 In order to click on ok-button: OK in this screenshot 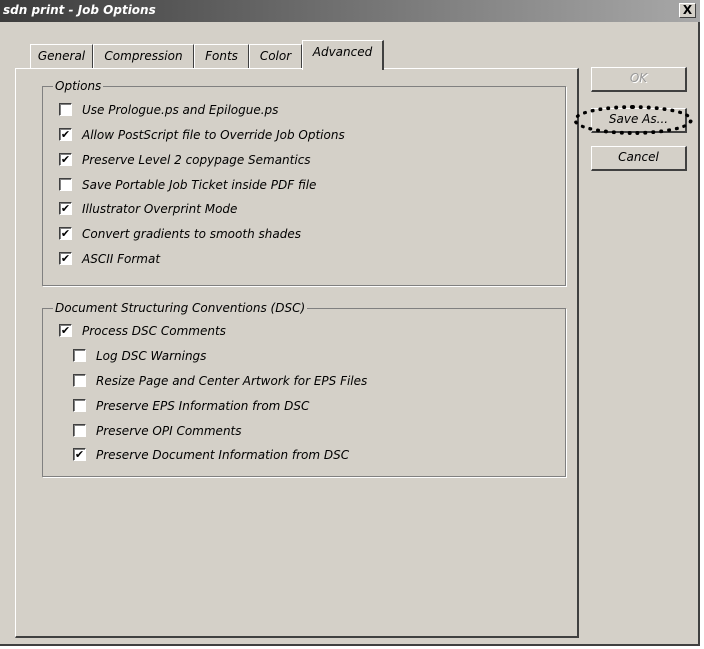, I will do `click(639, 79)`.